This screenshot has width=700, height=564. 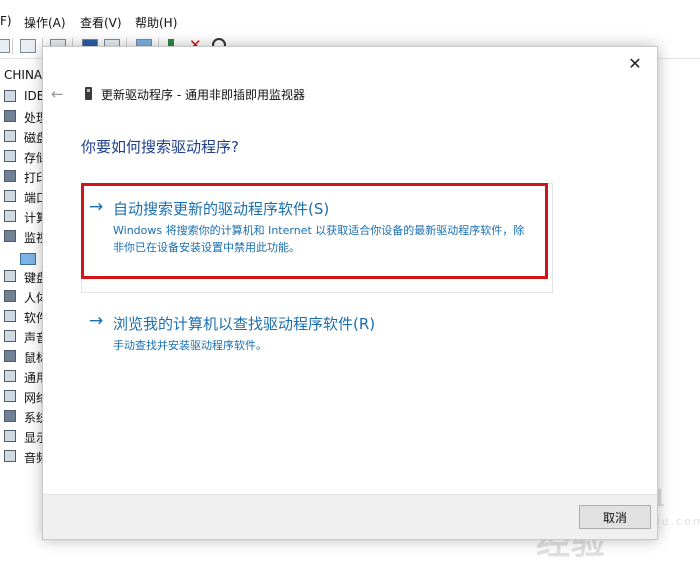 What do you see at coordinates (101, 22) in the screenshot?
I see `menu-view: 查看(V)` at bounding box center [101, 22].